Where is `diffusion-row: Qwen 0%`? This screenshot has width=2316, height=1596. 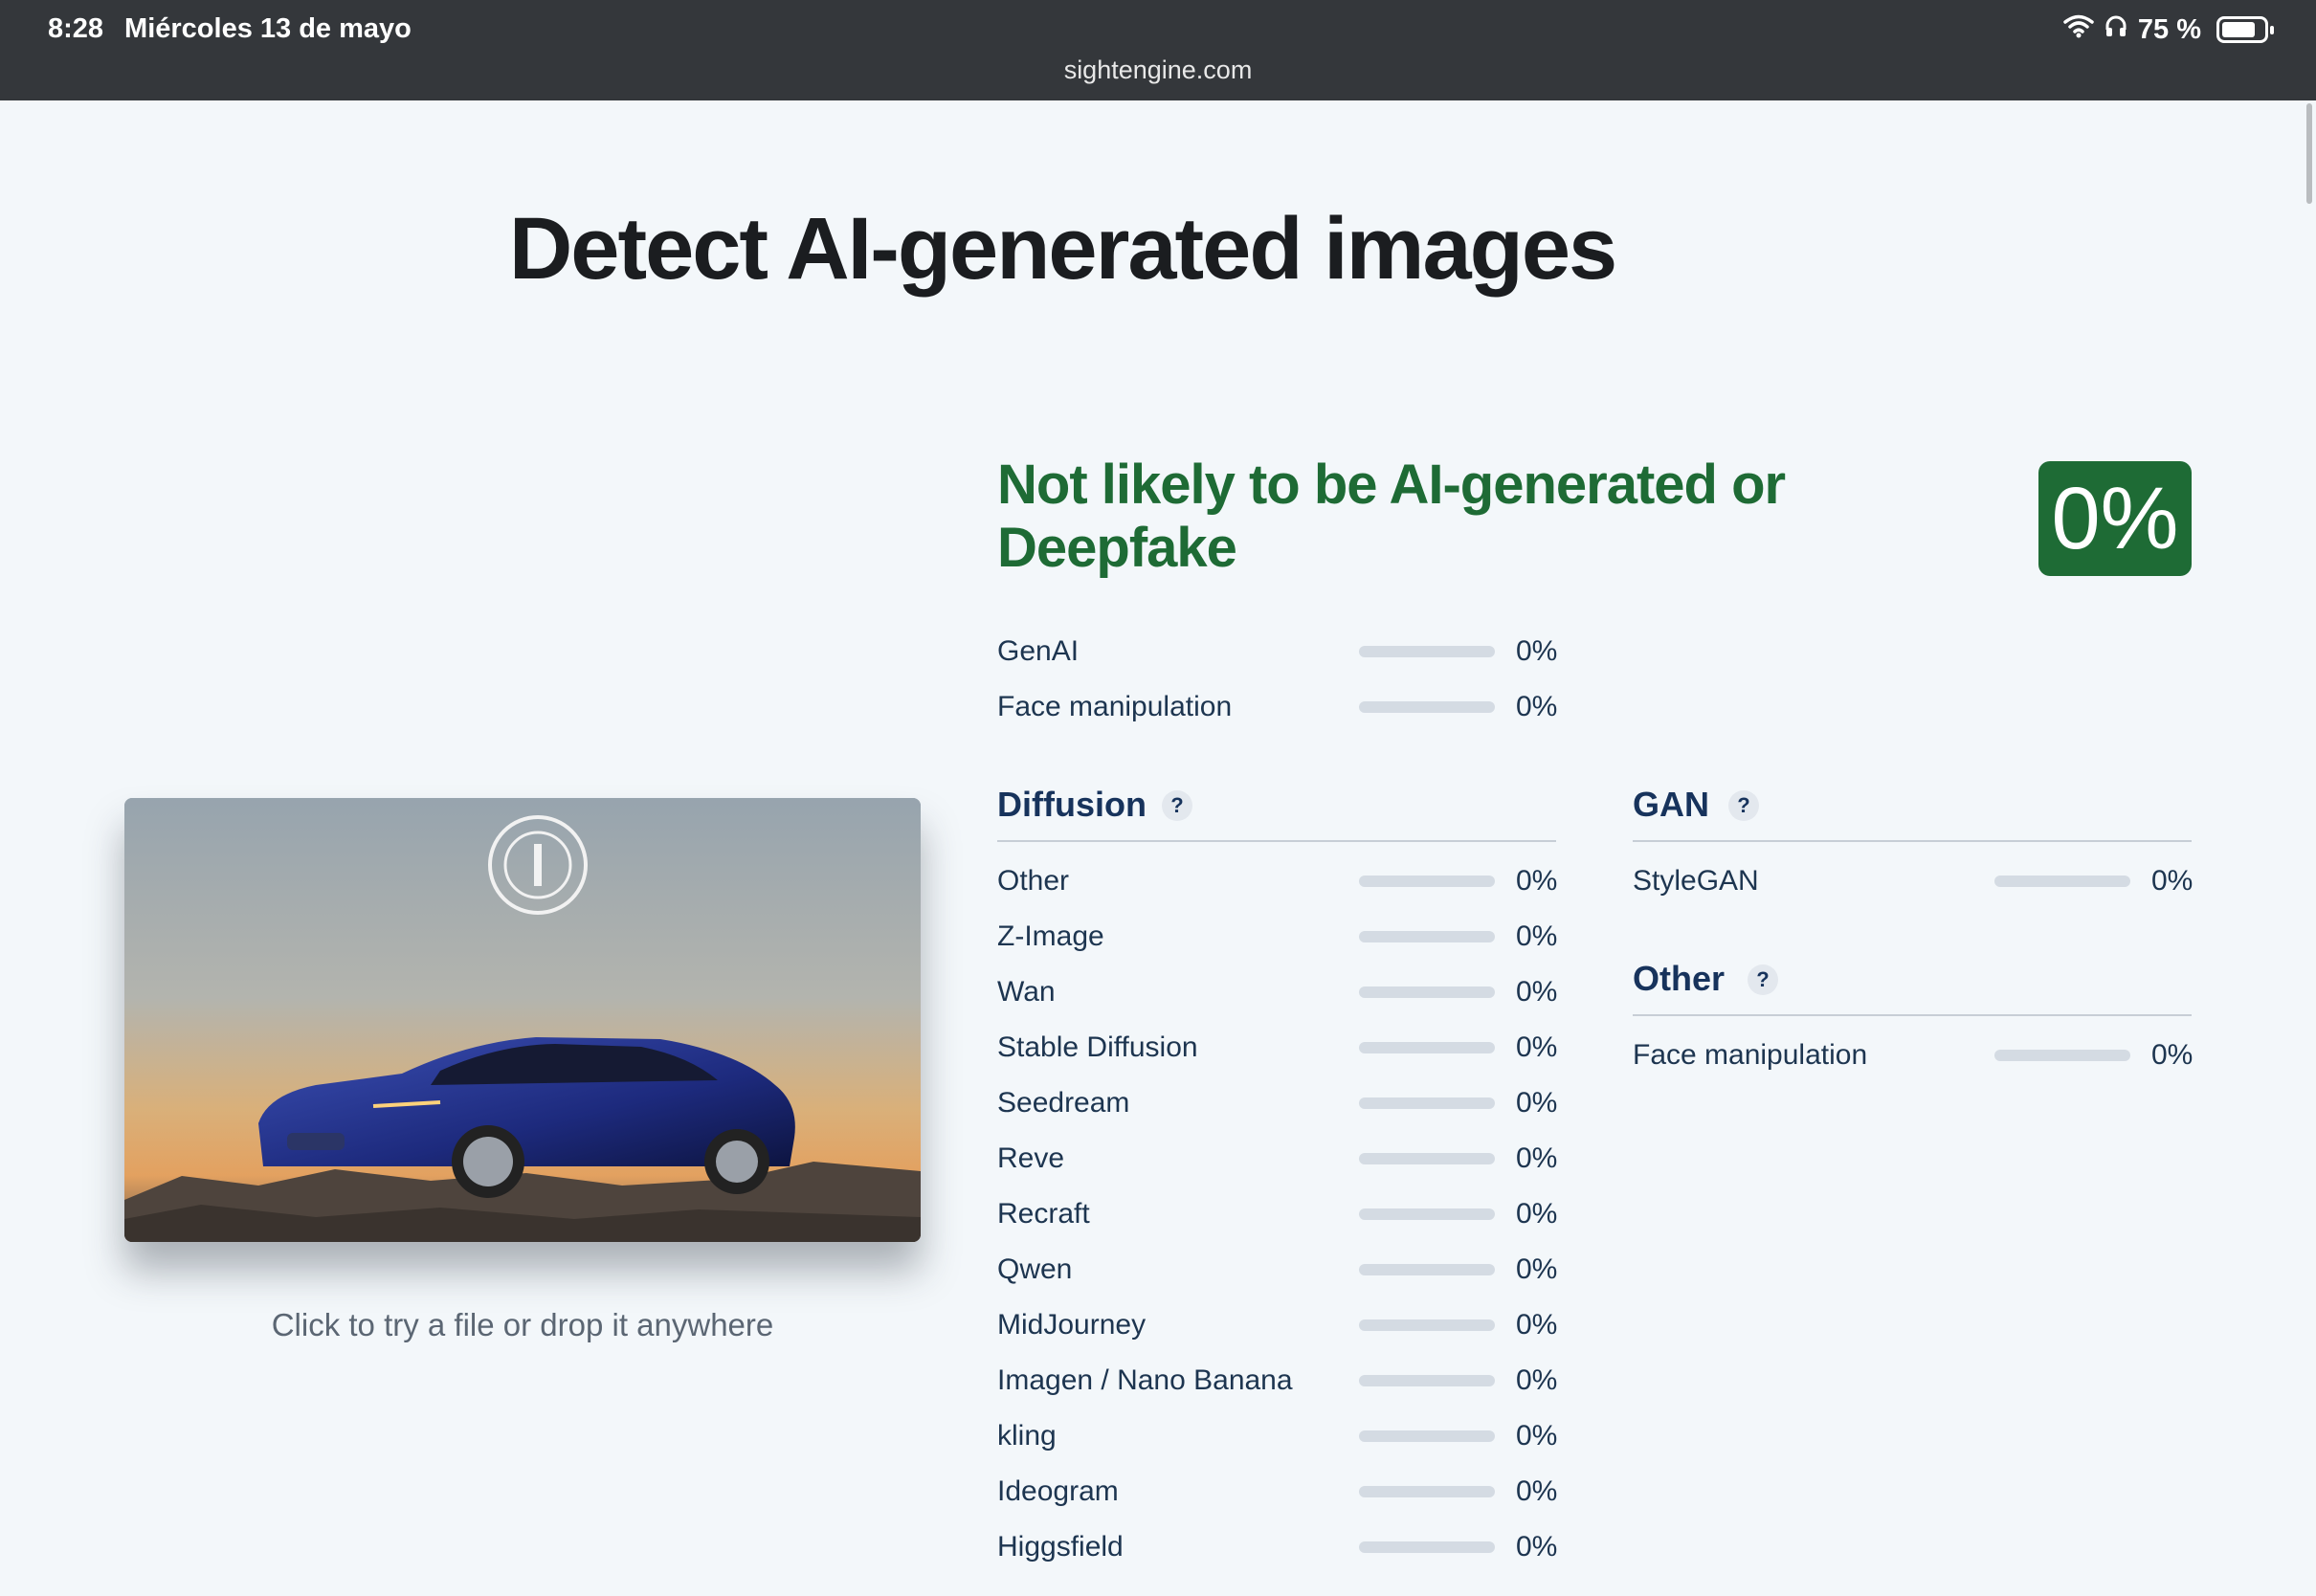 diffusion-row: Qwen 0% is located at coordinates (1277, 1270).